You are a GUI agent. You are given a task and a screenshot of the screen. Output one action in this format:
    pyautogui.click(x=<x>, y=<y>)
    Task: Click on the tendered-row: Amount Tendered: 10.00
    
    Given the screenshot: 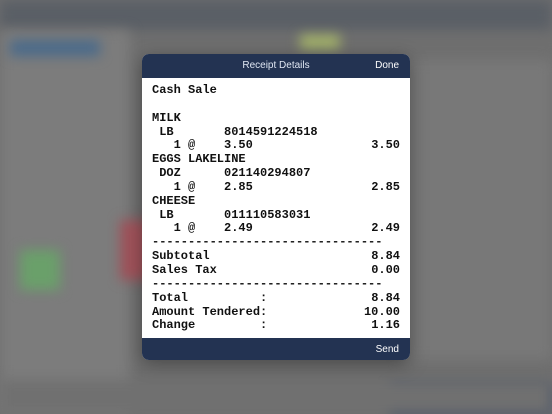 What is the action you would take?
    pyautogui.click(x=276, y=311)
    